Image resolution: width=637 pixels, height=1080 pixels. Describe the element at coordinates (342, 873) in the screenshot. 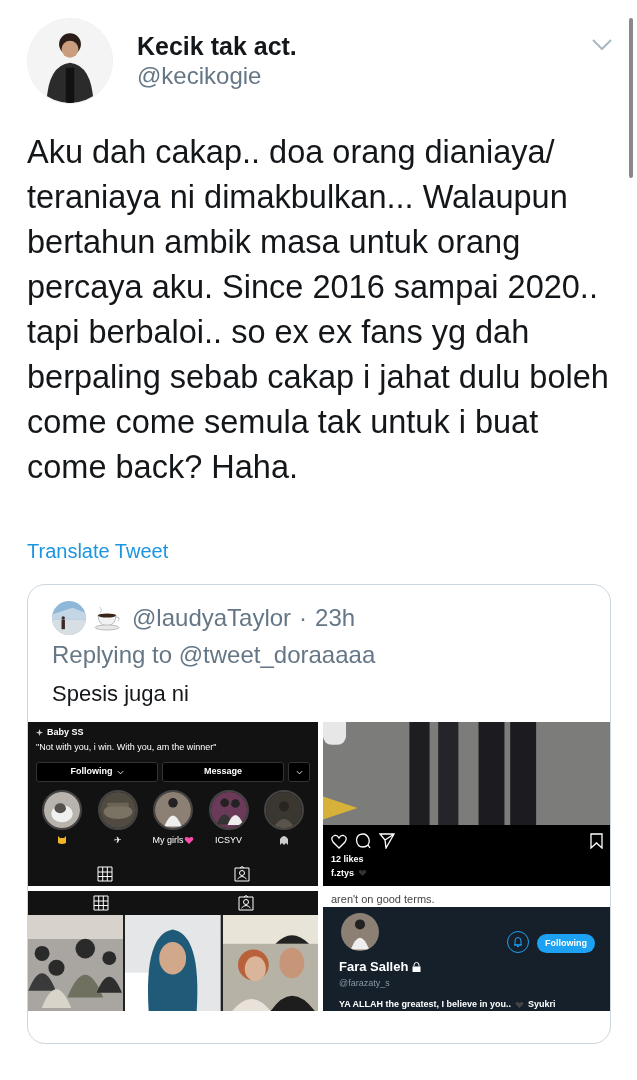

I see `post-username: f.ztys` at that location.